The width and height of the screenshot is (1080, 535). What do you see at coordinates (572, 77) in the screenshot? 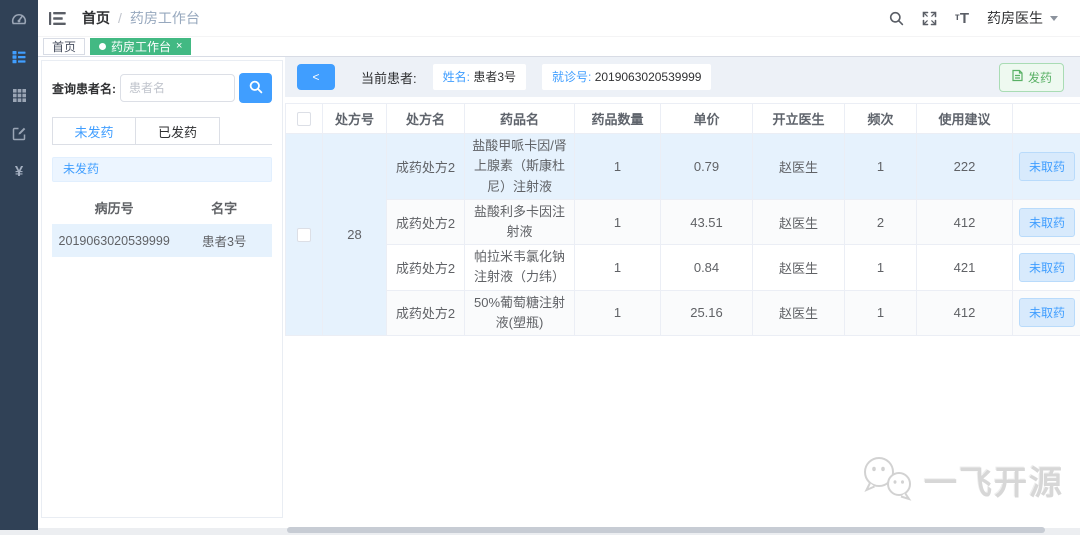
I see `visit-label: 就诊号:` at bounding box center [572, 77].